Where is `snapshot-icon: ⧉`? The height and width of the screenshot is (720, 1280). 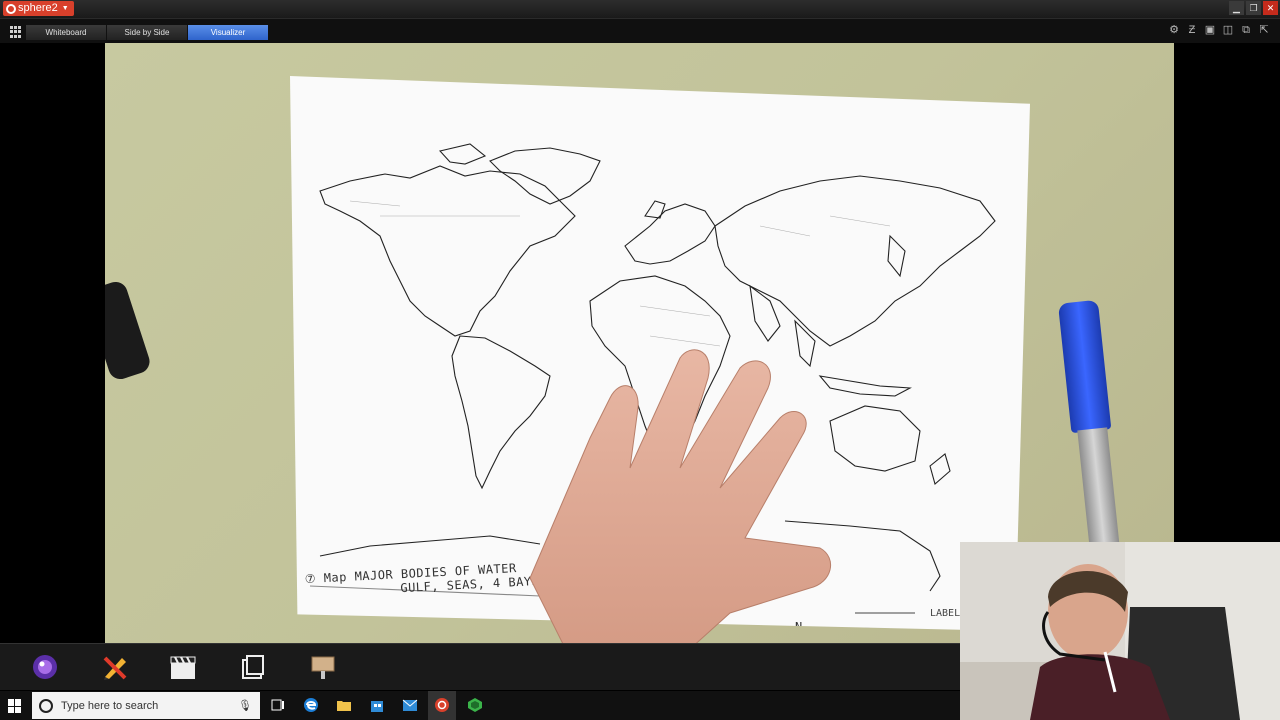
snapshot-icon: ⧉ is located at coordinates (1246, 30).